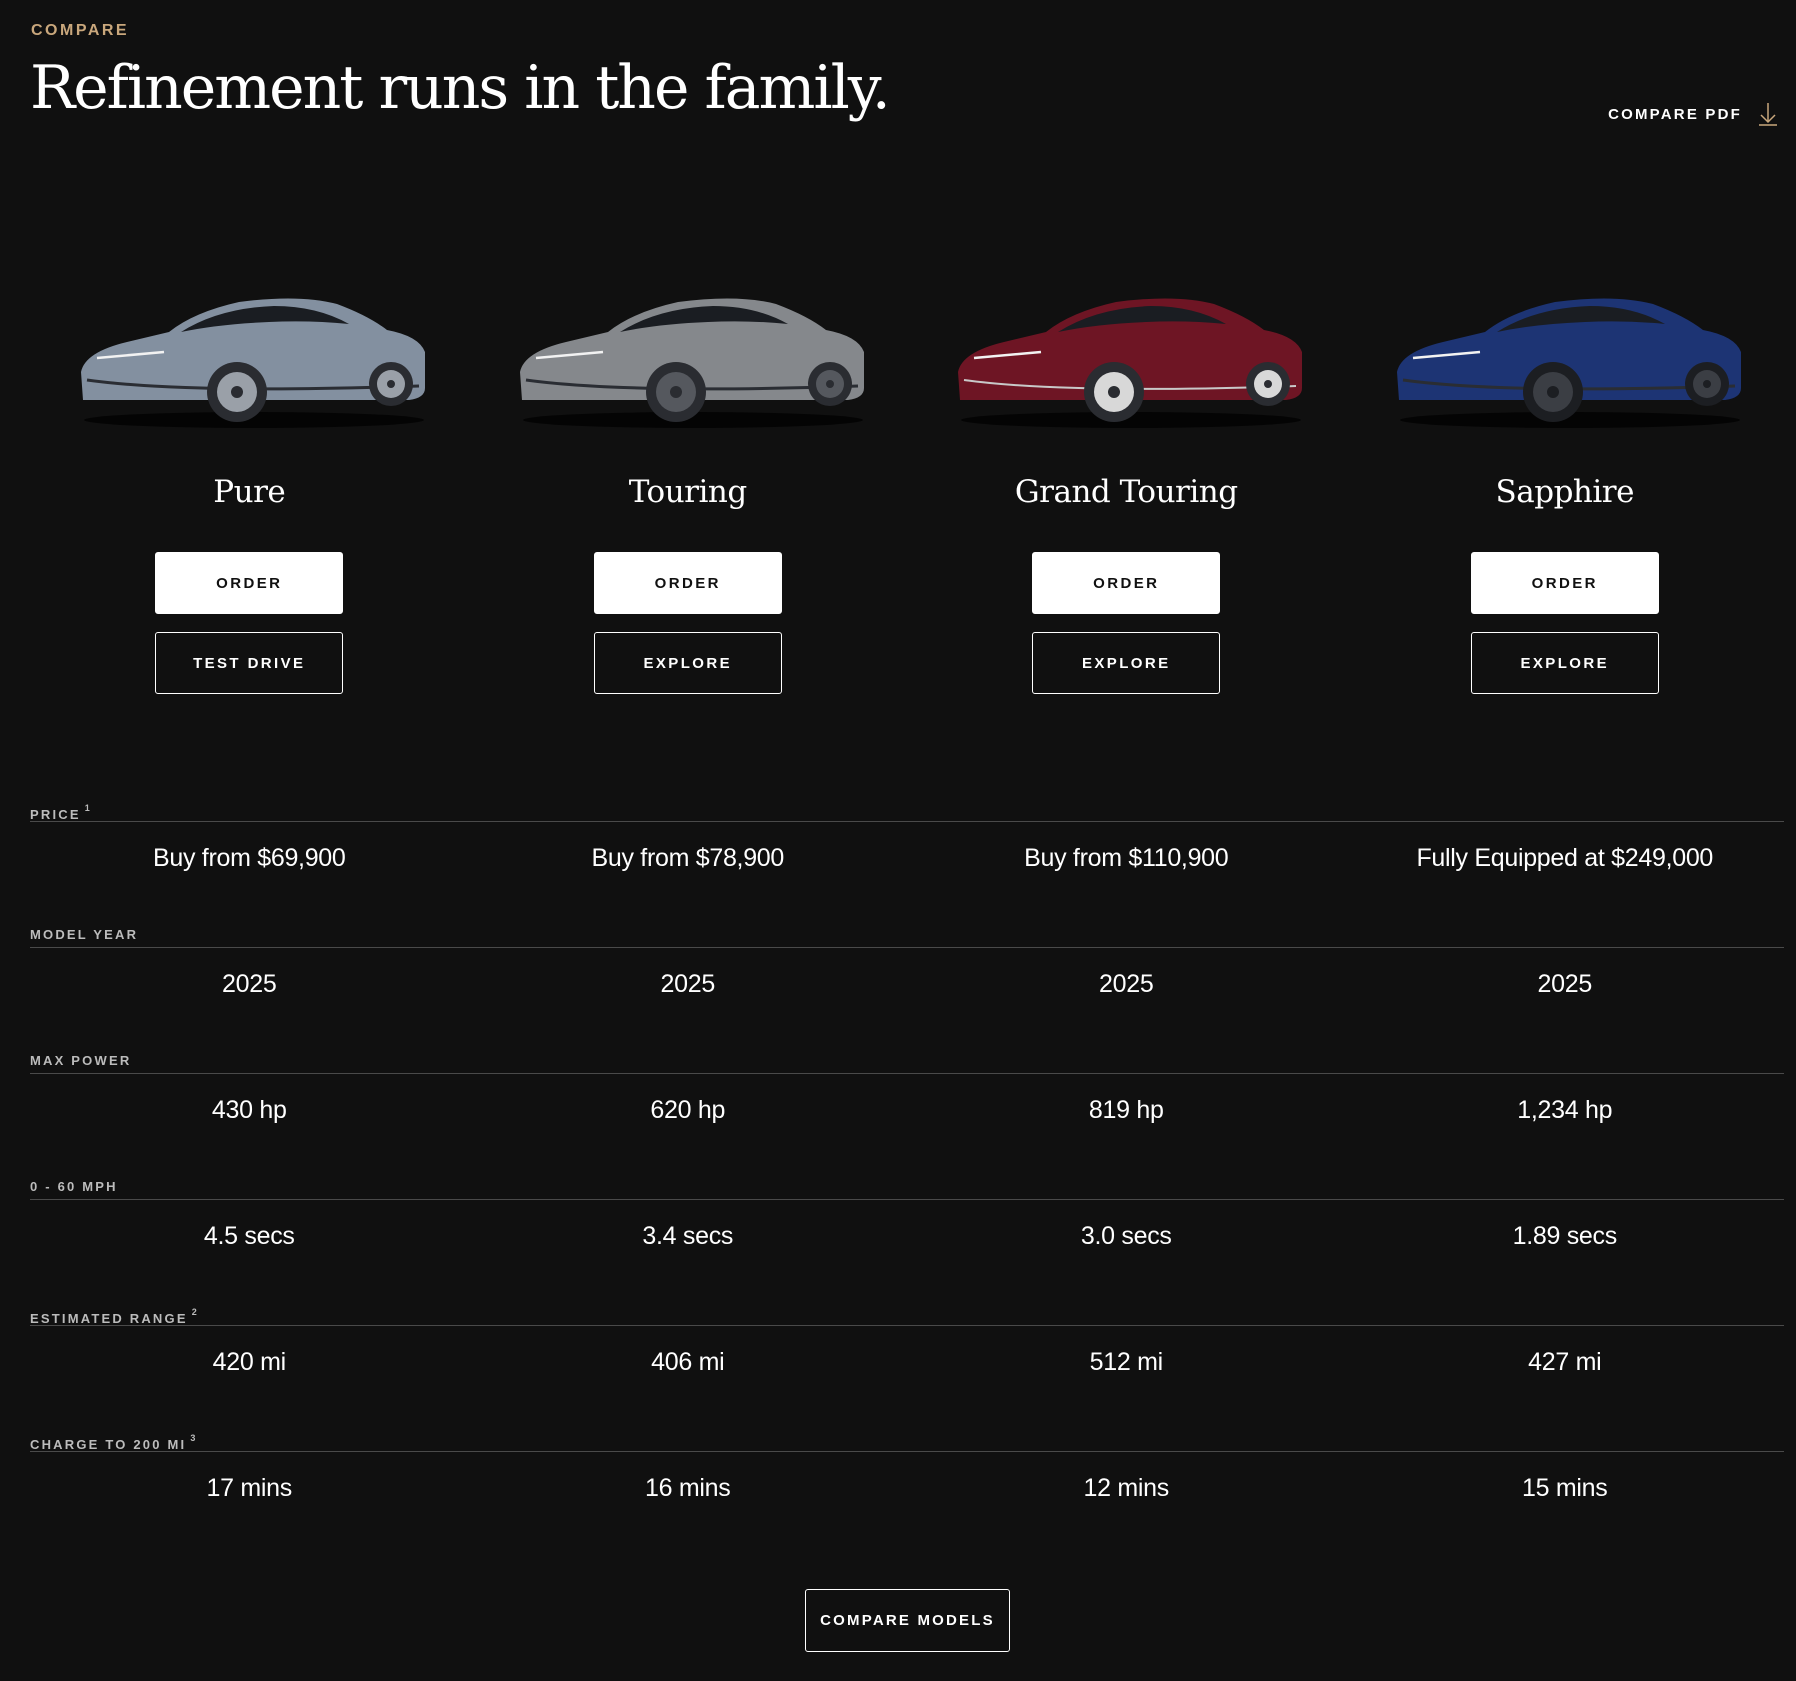 The width and height of the screenshot is (1796, 1681). Describe the element at coordinates (109, 1318) in the screenshot. I see `spec-label-text: ESTIMATED RANGE` at that location.